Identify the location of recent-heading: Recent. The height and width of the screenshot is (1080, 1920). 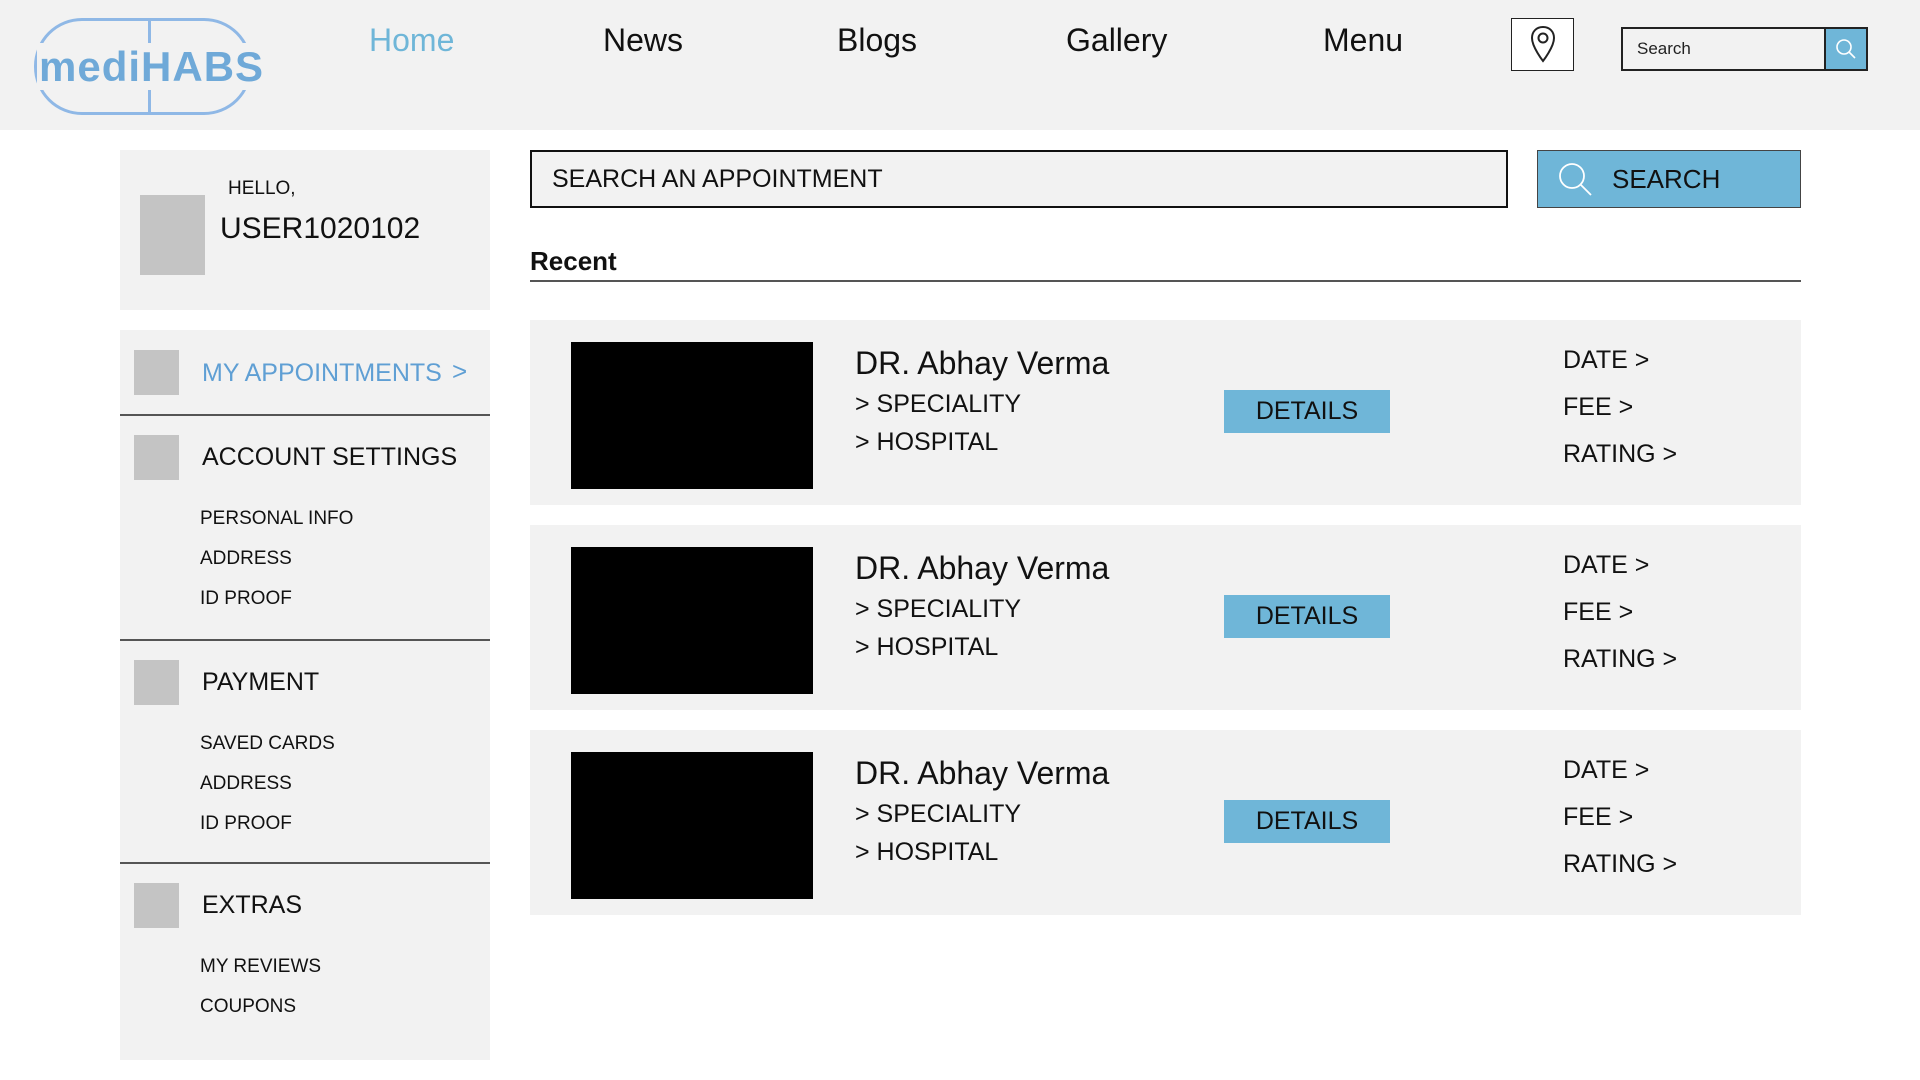
(573, 261).